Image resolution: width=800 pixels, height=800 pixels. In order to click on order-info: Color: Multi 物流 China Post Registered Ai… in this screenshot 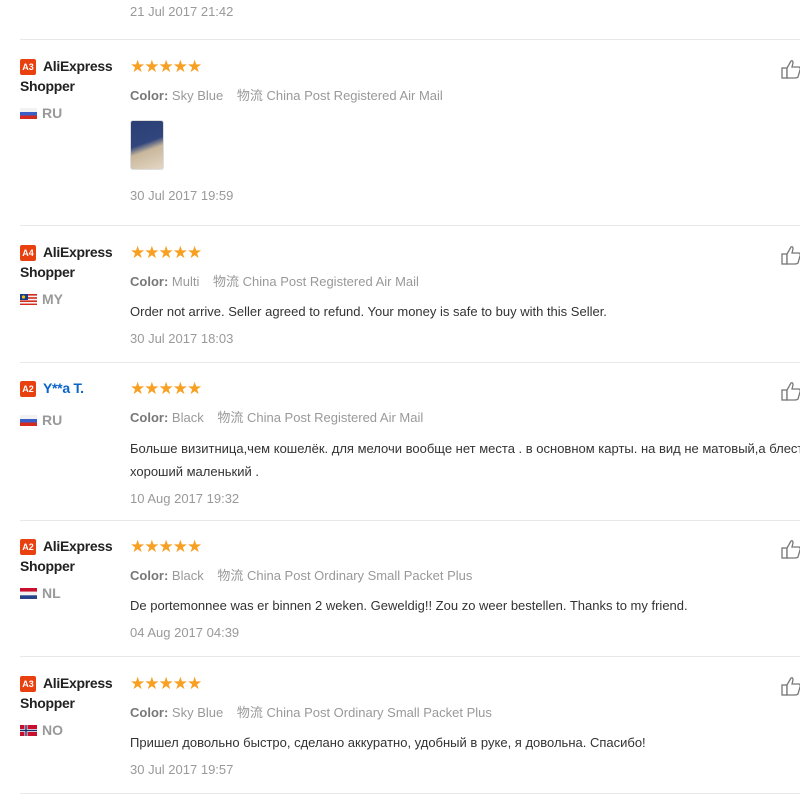, I will do `click(465, 280)`.